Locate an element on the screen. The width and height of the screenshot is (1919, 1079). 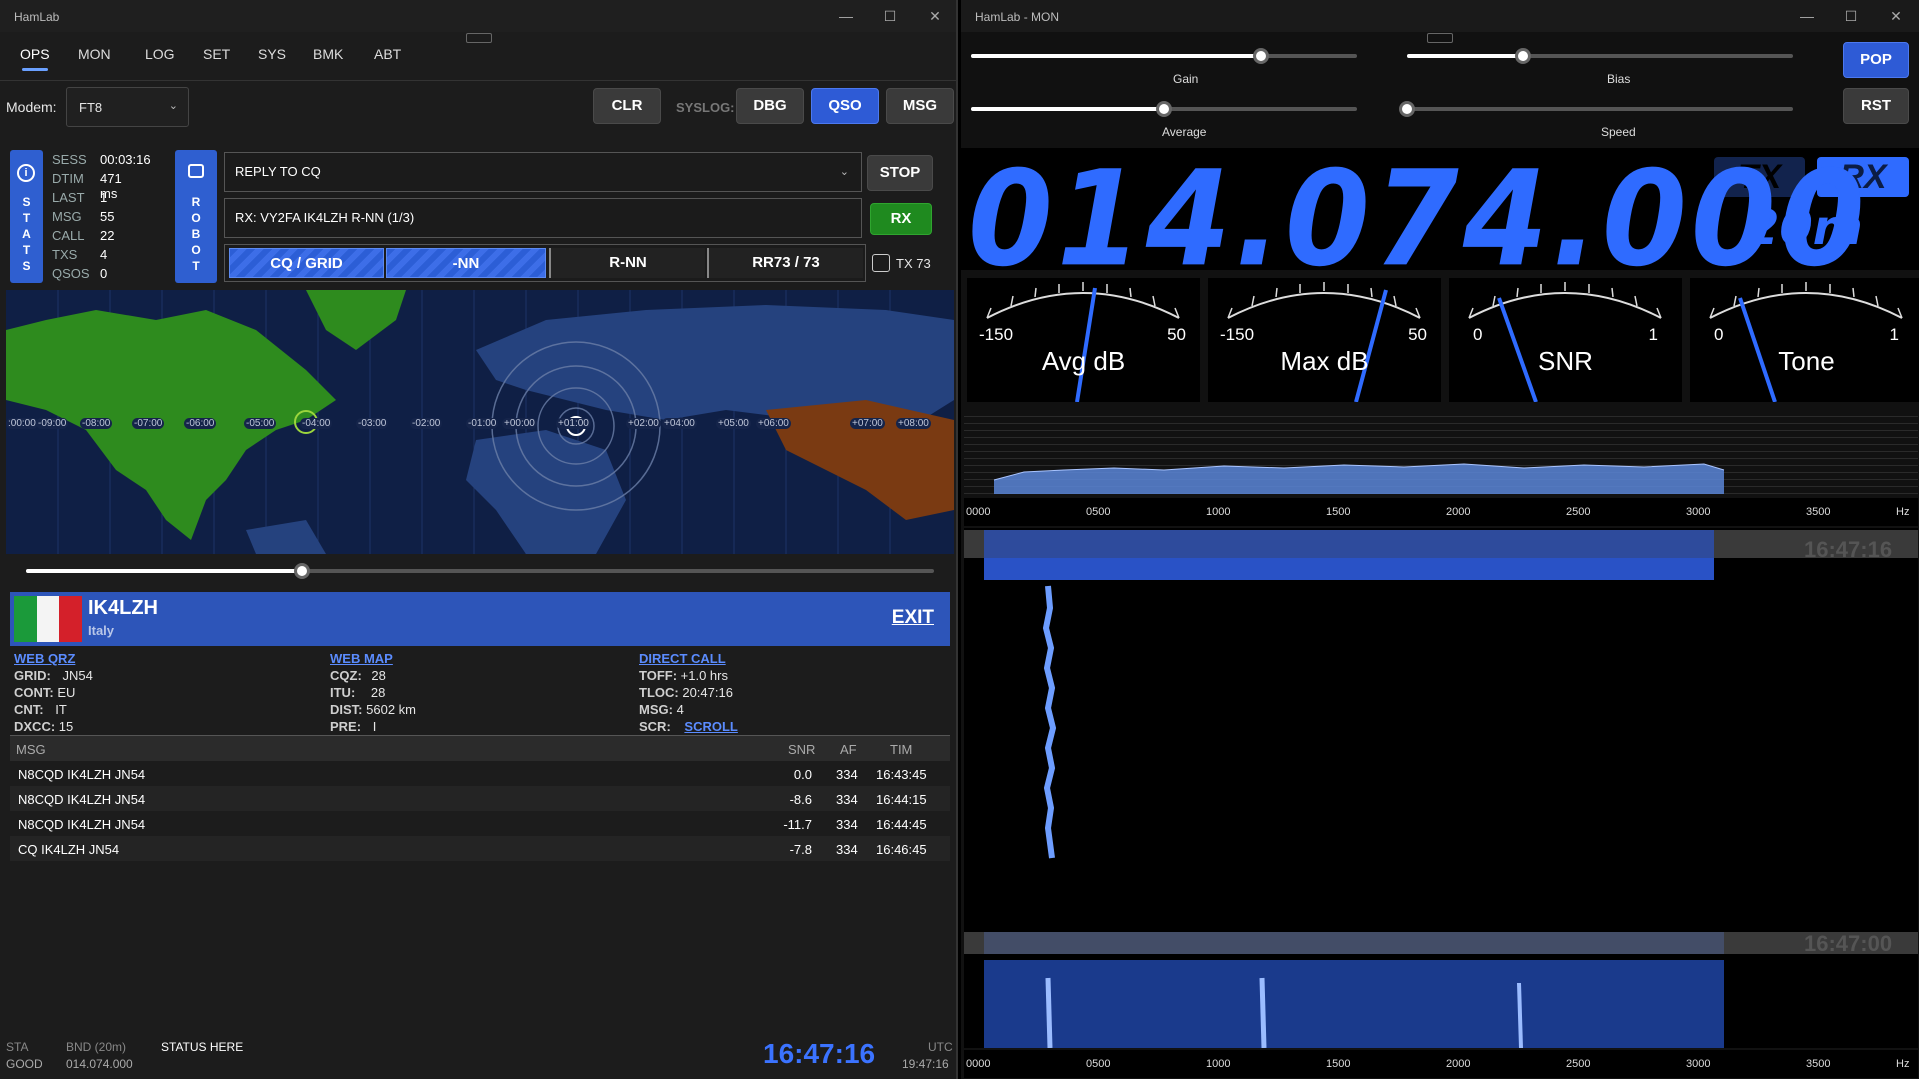
sta-label: STA is located at coordinates (17, 1047).